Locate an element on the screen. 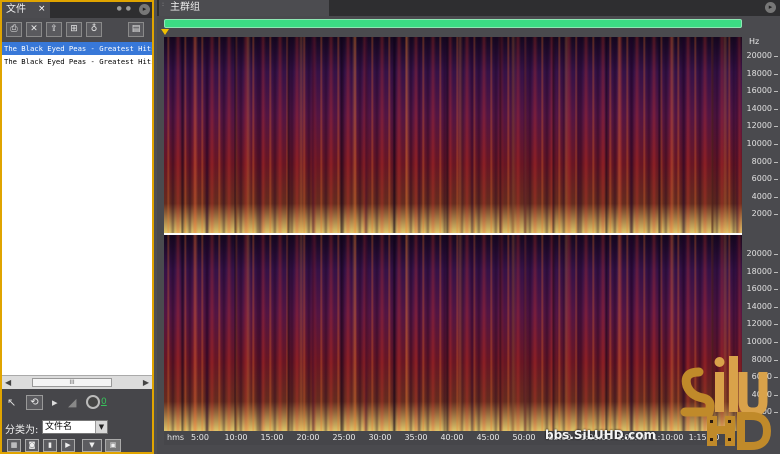 The width and height of the screenshot is (780, 454). insert-icon: ⊞ is located at coordinates (74, 29).